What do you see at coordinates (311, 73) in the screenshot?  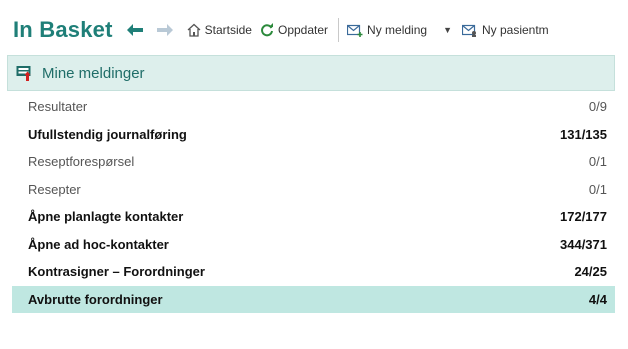 I see `mine-meldinger-header: Mine meldinger` at bounding box center [311, 73].